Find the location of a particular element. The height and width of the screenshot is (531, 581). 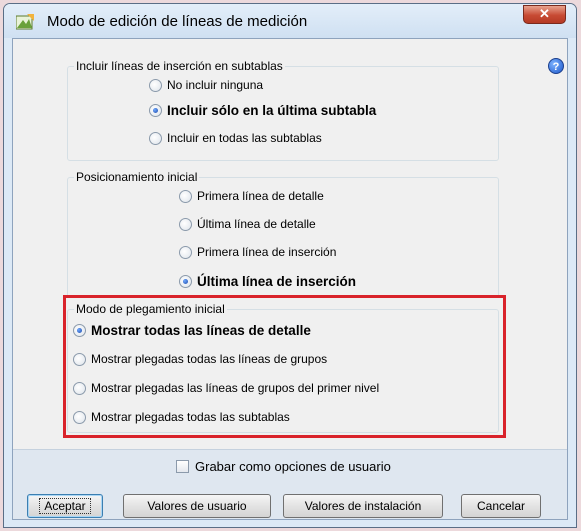

help-icon: ? is located at coordinates (556, 66).